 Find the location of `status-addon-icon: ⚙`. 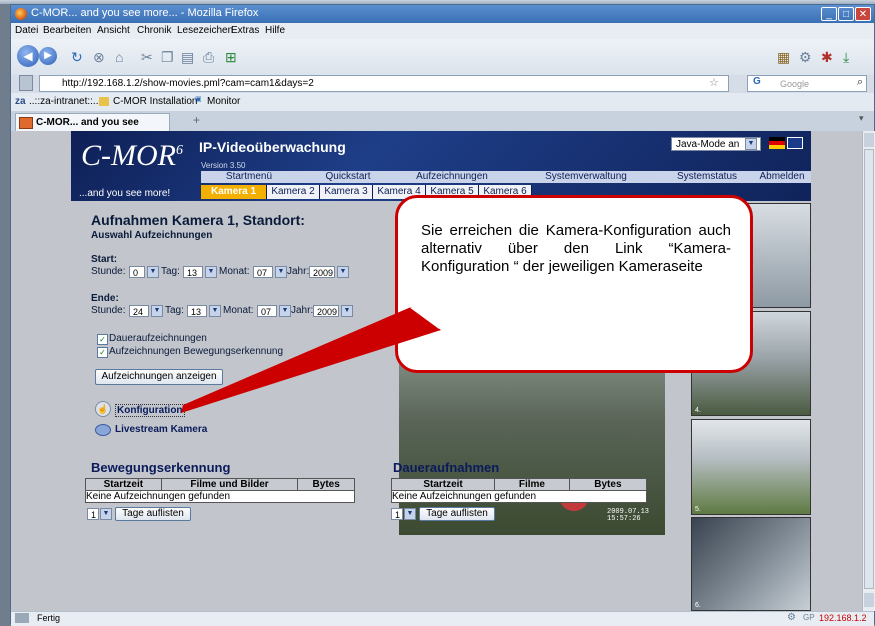

status-addon-icon: ⚙ is located at coordinates (791, 617).